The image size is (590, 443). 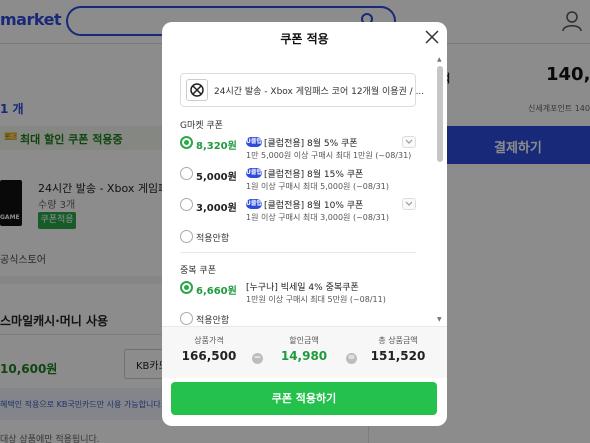 What do you see at coordinates (317, 186) in the screenshot?
I see `coupon-desc: 1원 이상 구매시 최대 5,000원 (~08/31)` at bounding box center [317, 186].